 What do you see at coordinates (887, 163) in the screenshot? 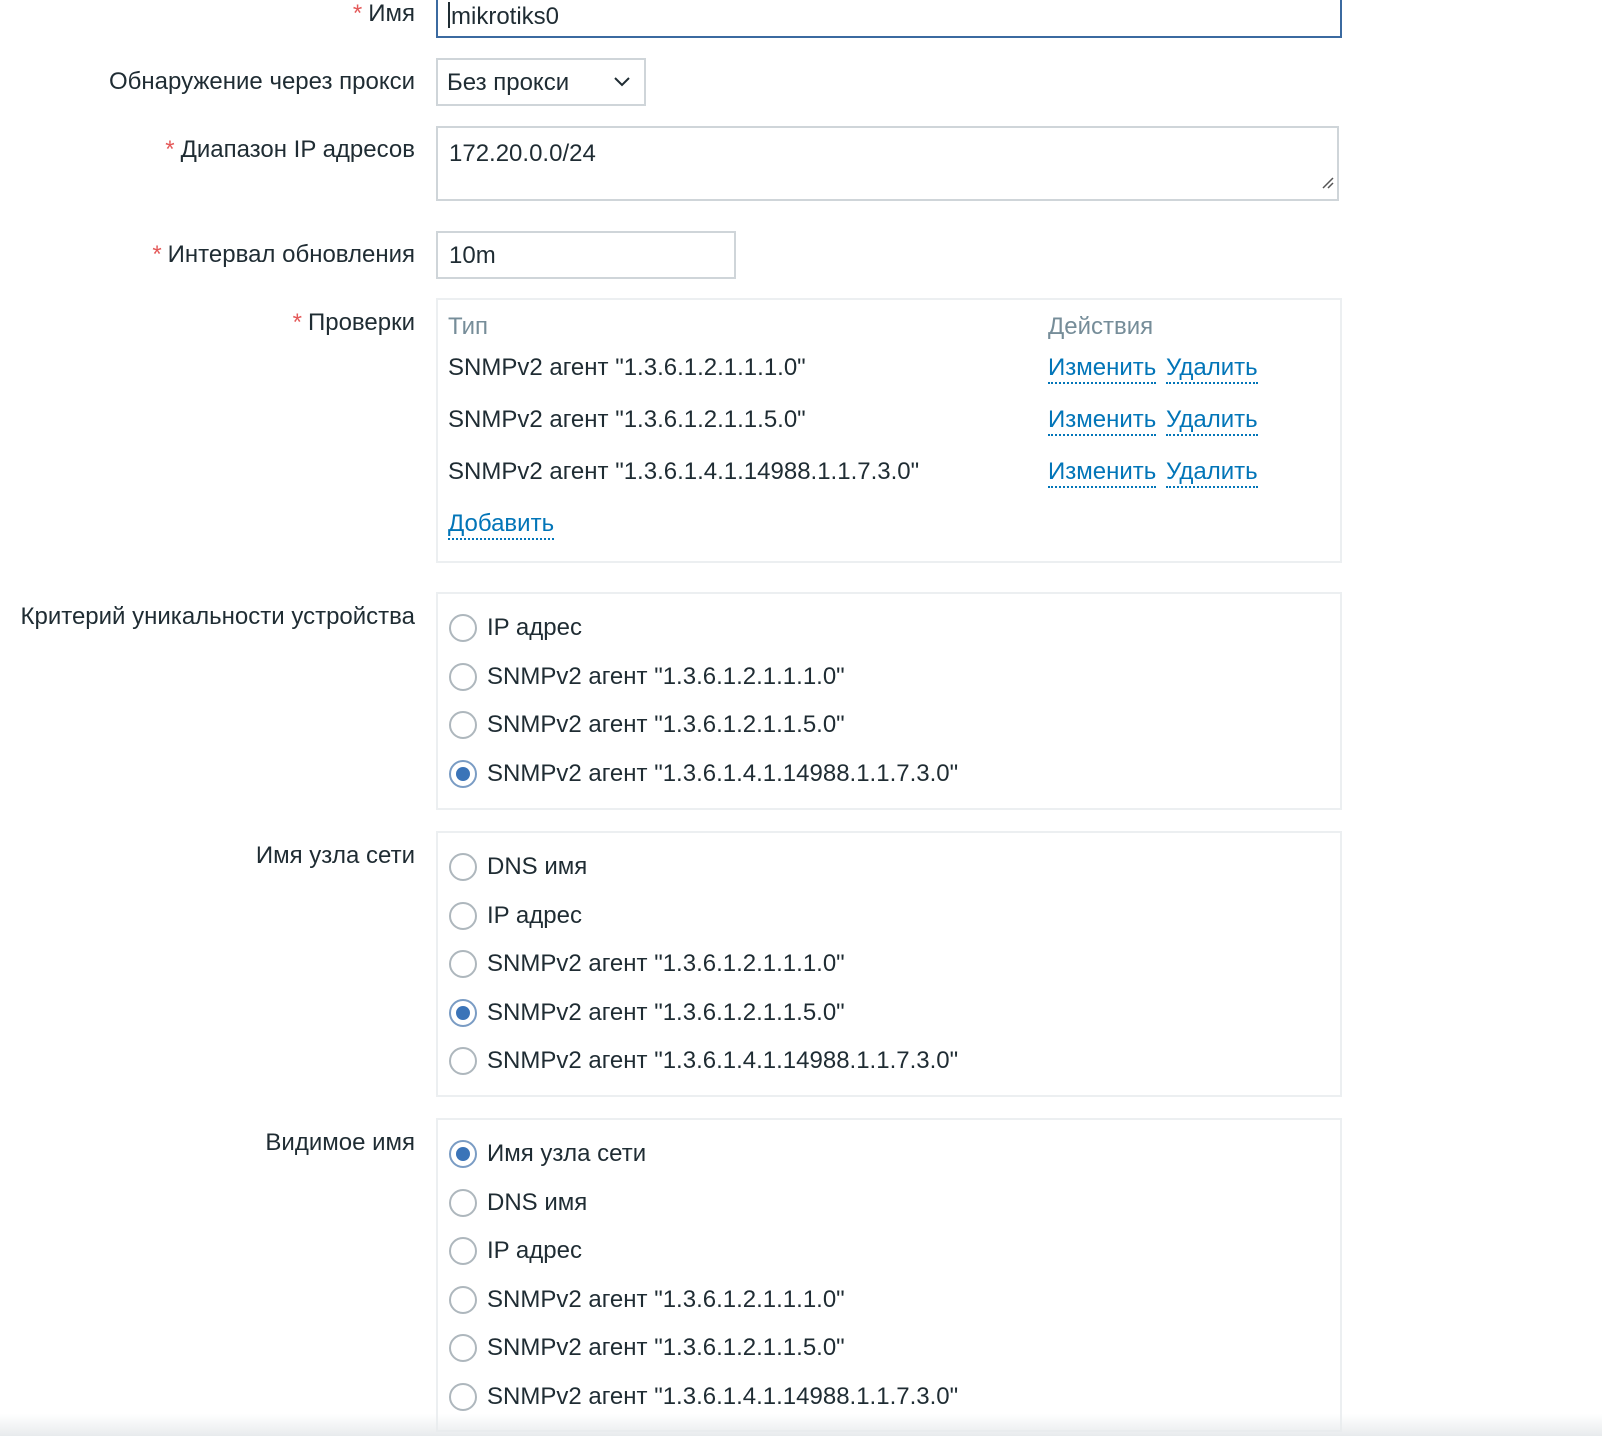
I see `ip-range-textarea: 172.20.0.0/24` at bounding box center [887, 163].